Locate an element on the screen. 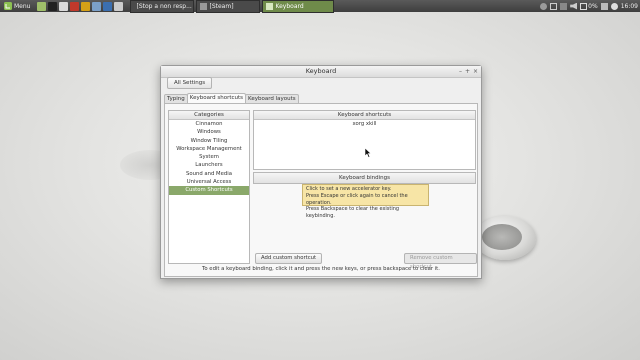 The width and height of the screenshot is (640, 360). system-tray: 0% 16:09 is located at coordinates (589, 6).